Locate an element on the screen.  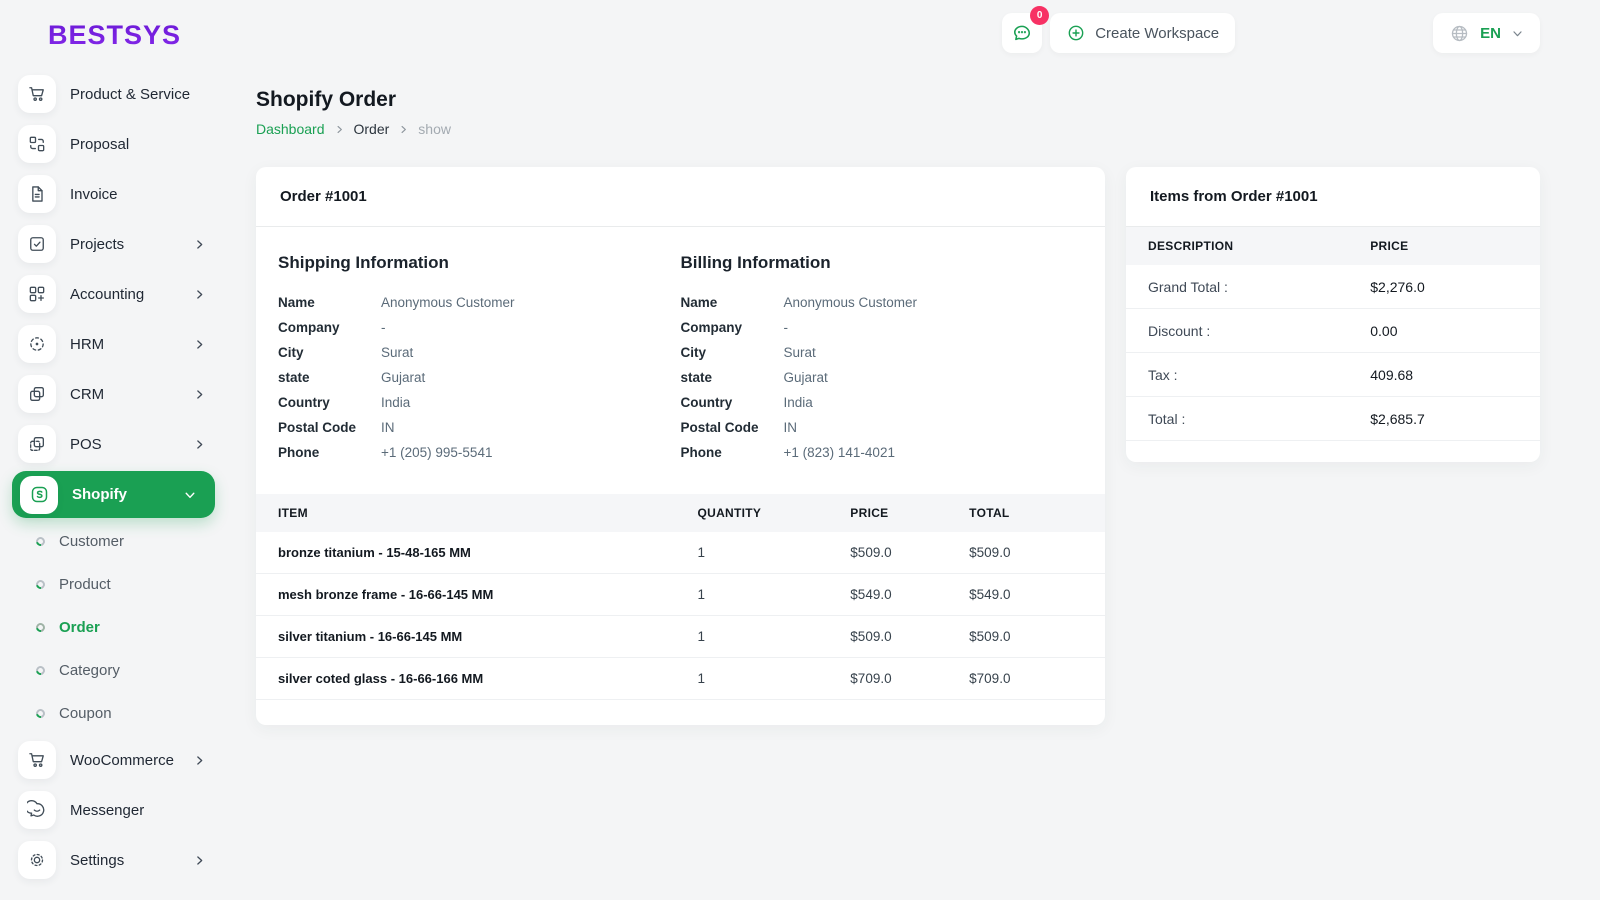
plus-circle-icon is located at coordinates (1076, 33).